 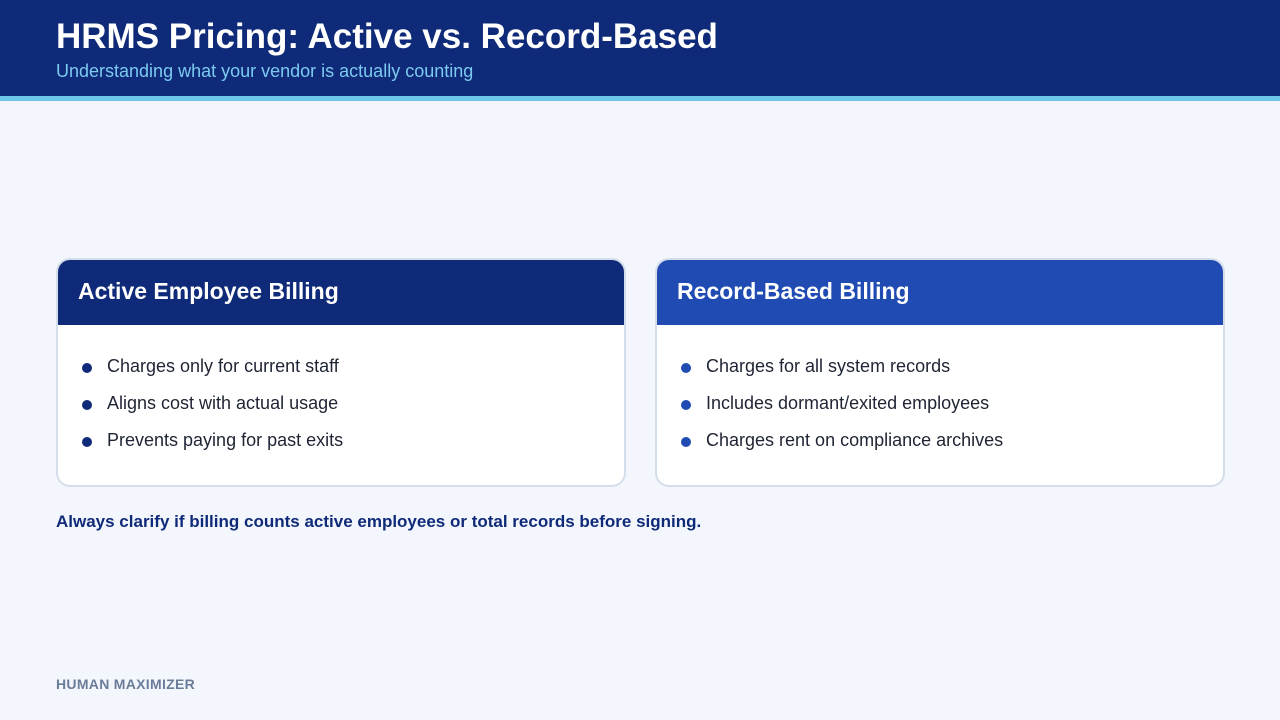 What do you see at coordinates (793, 291) in the screenshot?
I see `card-title: Record-Based Billing` at bounding box center [793, 291].